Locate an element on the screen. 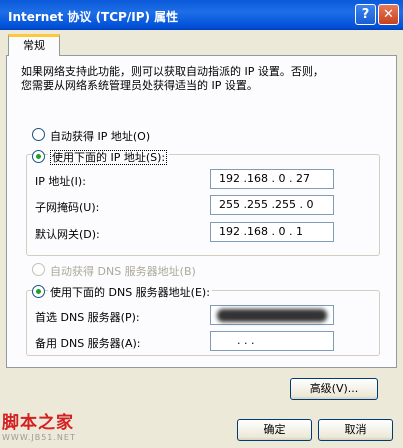 The height and width of the screenshot is (448, 403). cancel-button: 取消 is located at coordinates (355, 430).